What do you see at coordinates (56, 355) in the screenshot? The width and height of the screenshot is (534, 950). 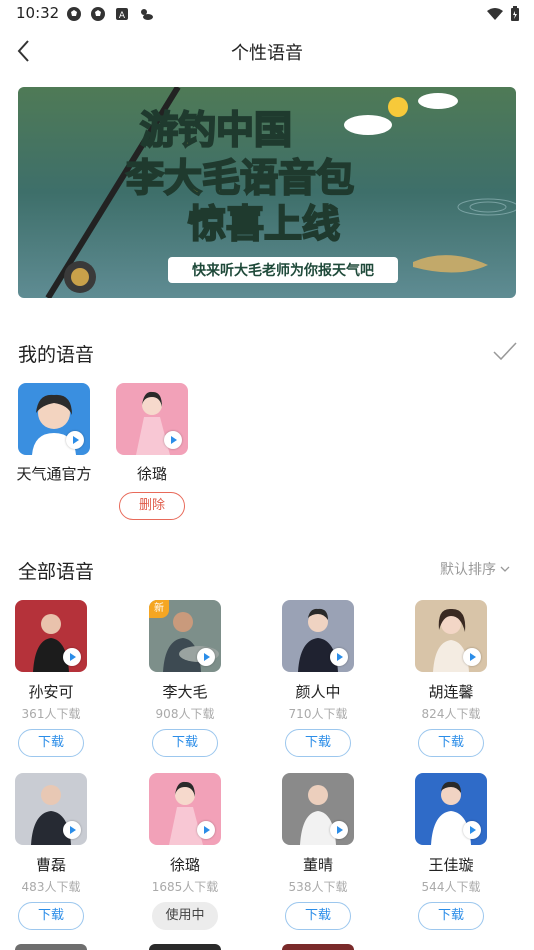 I see `my-voices-title: 我的语音` at bounding box center [56, 355].